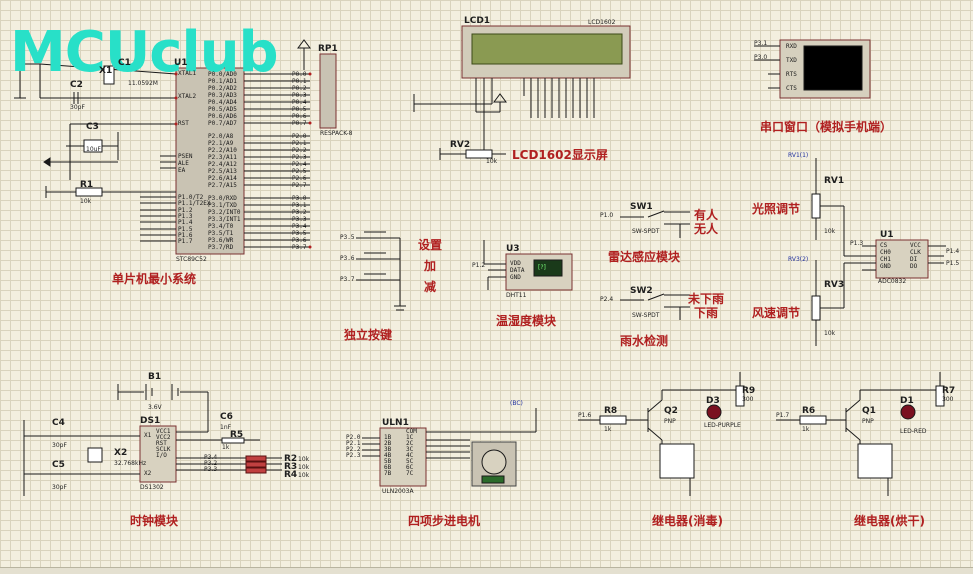 This screenshot has width=973, height=574. Describe the element at coordinates (806, 429) in the screenshot. I see `r6-value: 1k` at that location.